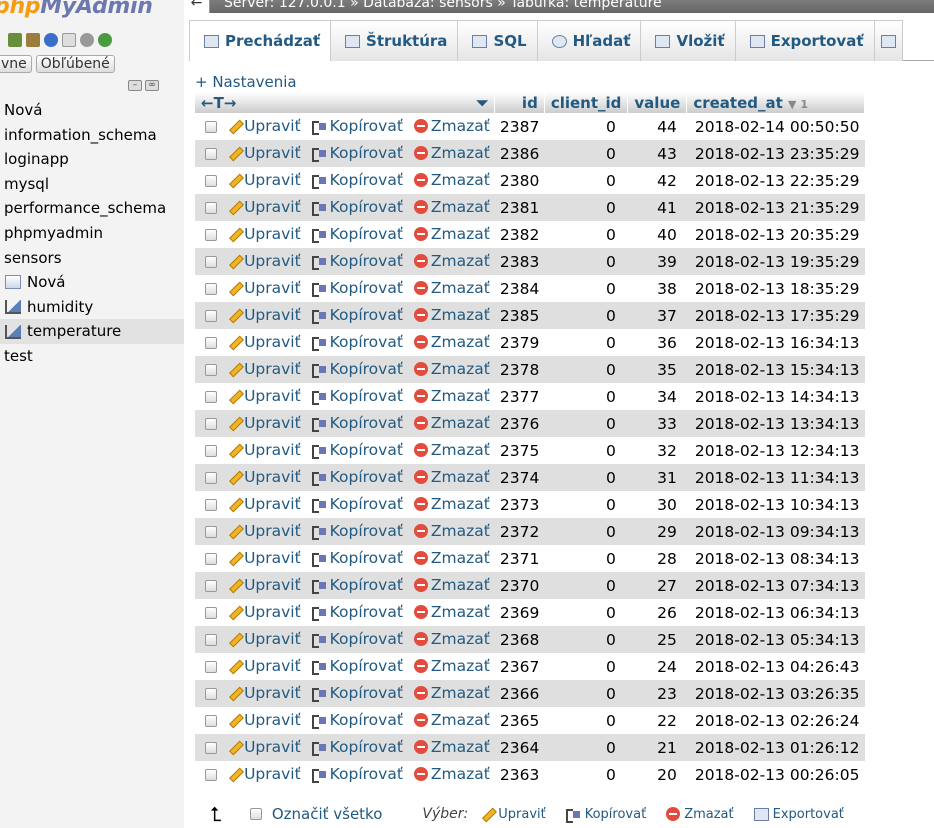 This screenshot has height=828, width=934. What do you see at coordinates (482, 103) in the screenshot?
I see `column-chooser-icon: ⏷` at bounding box center [482, 103].